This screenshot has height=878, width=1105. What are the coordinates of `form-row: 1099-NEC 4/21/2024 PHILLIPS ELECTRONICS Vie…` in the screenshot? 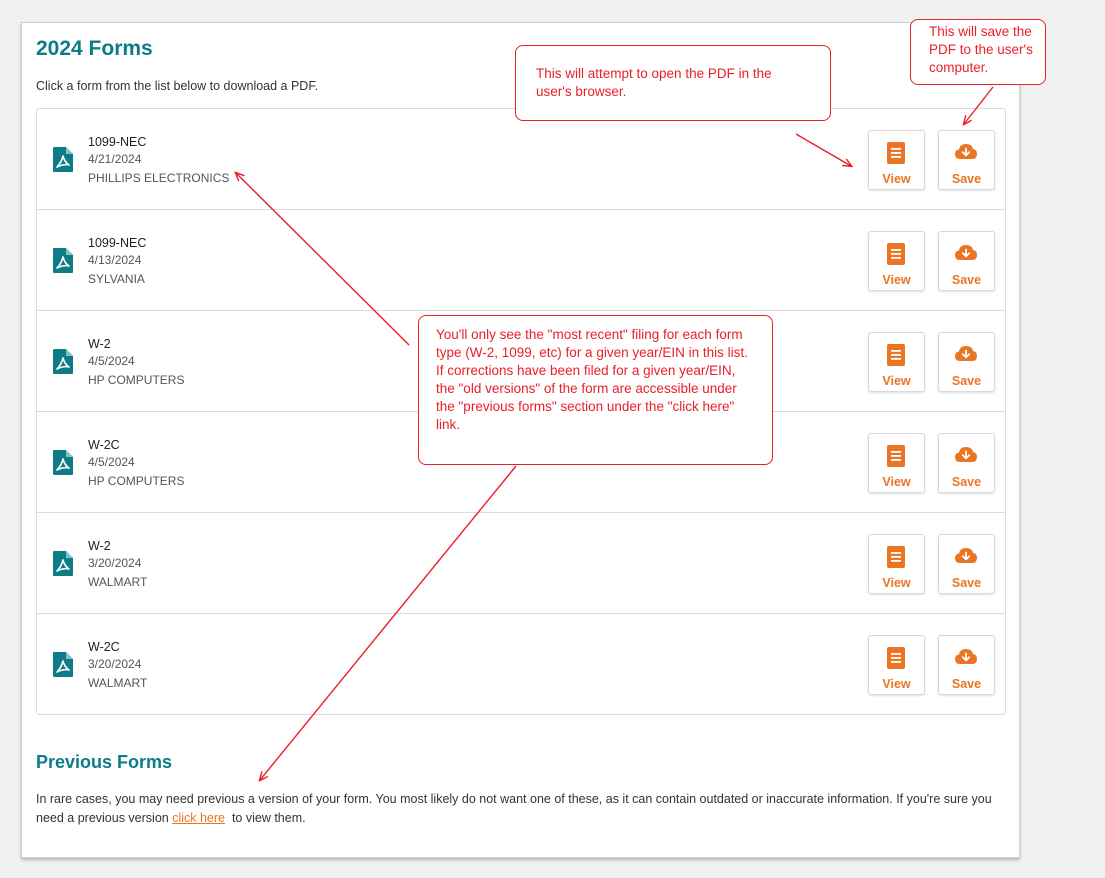 It's located at (521, 159).